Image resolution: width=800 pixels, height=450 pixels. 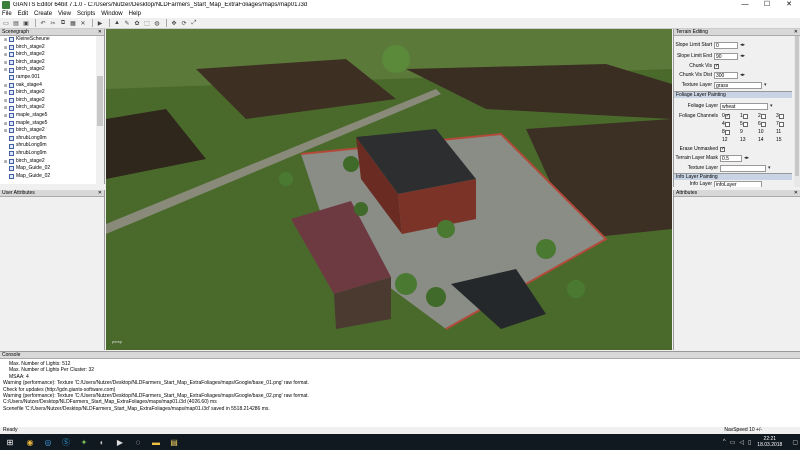 I want to click on texture-layer-dropdown-icon: ▾, so click(x=765, y=85).